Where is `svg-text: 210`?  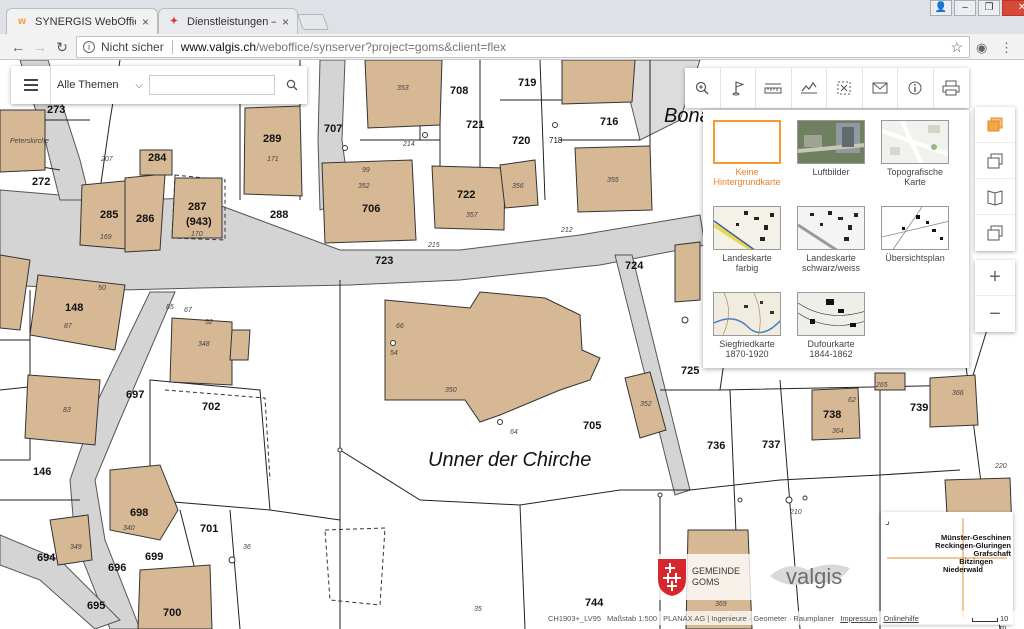 svg-text: 210 is located at coordinates (795, 512).